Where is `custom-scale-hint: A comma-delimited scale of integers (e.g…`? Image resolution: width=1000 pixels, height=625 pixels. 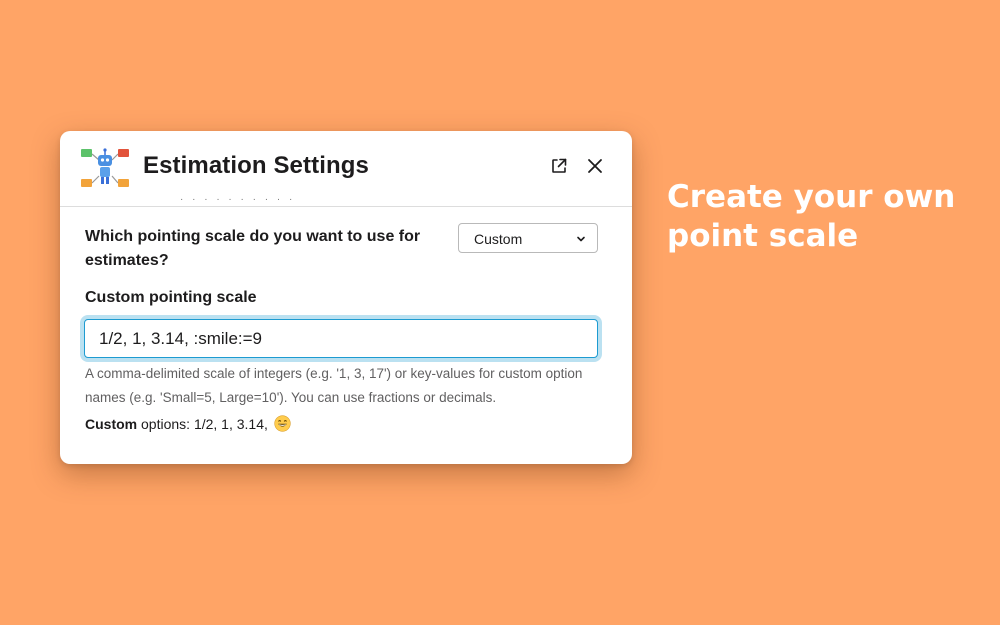
custom-scale-hint: A comma-delimited scale of integers (e.g… is located at coordinates (334, 385).